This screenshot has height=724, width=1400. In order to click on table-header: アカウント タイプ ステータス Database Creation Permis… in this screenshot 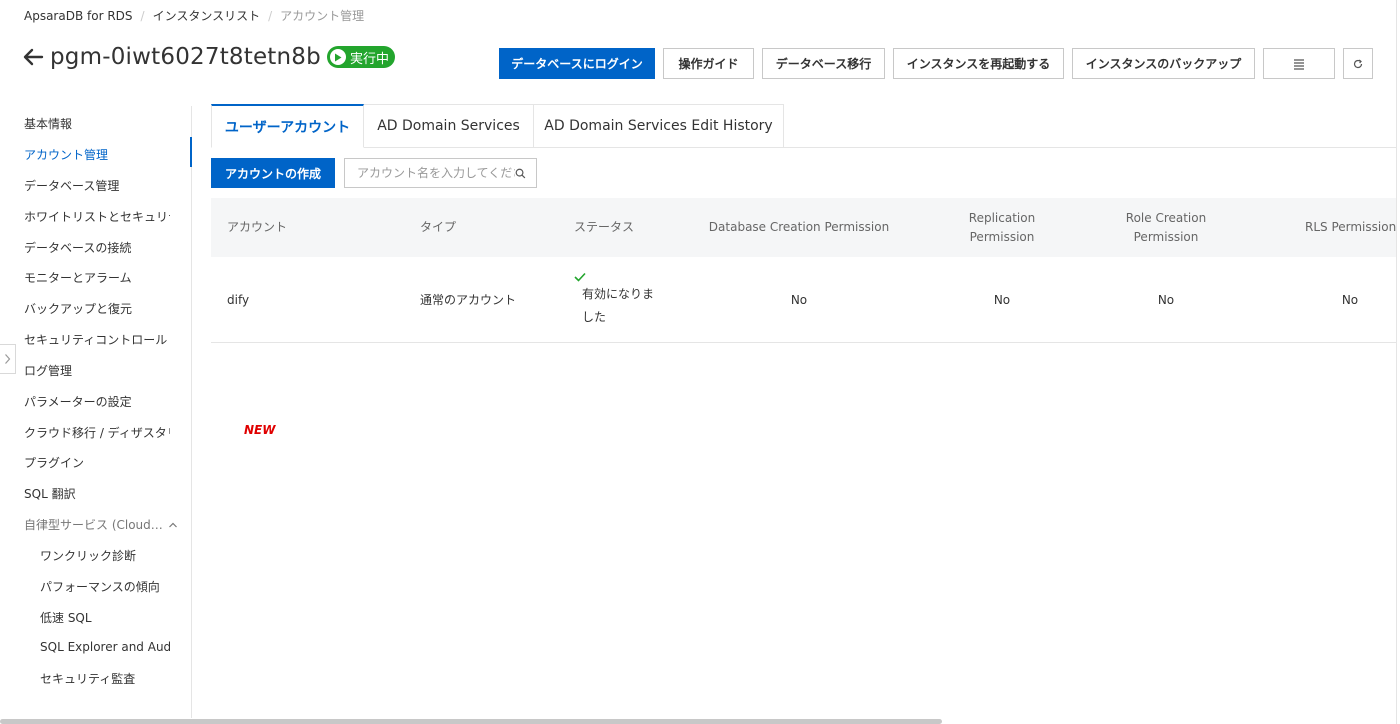, I will do `click(805, 227)`.